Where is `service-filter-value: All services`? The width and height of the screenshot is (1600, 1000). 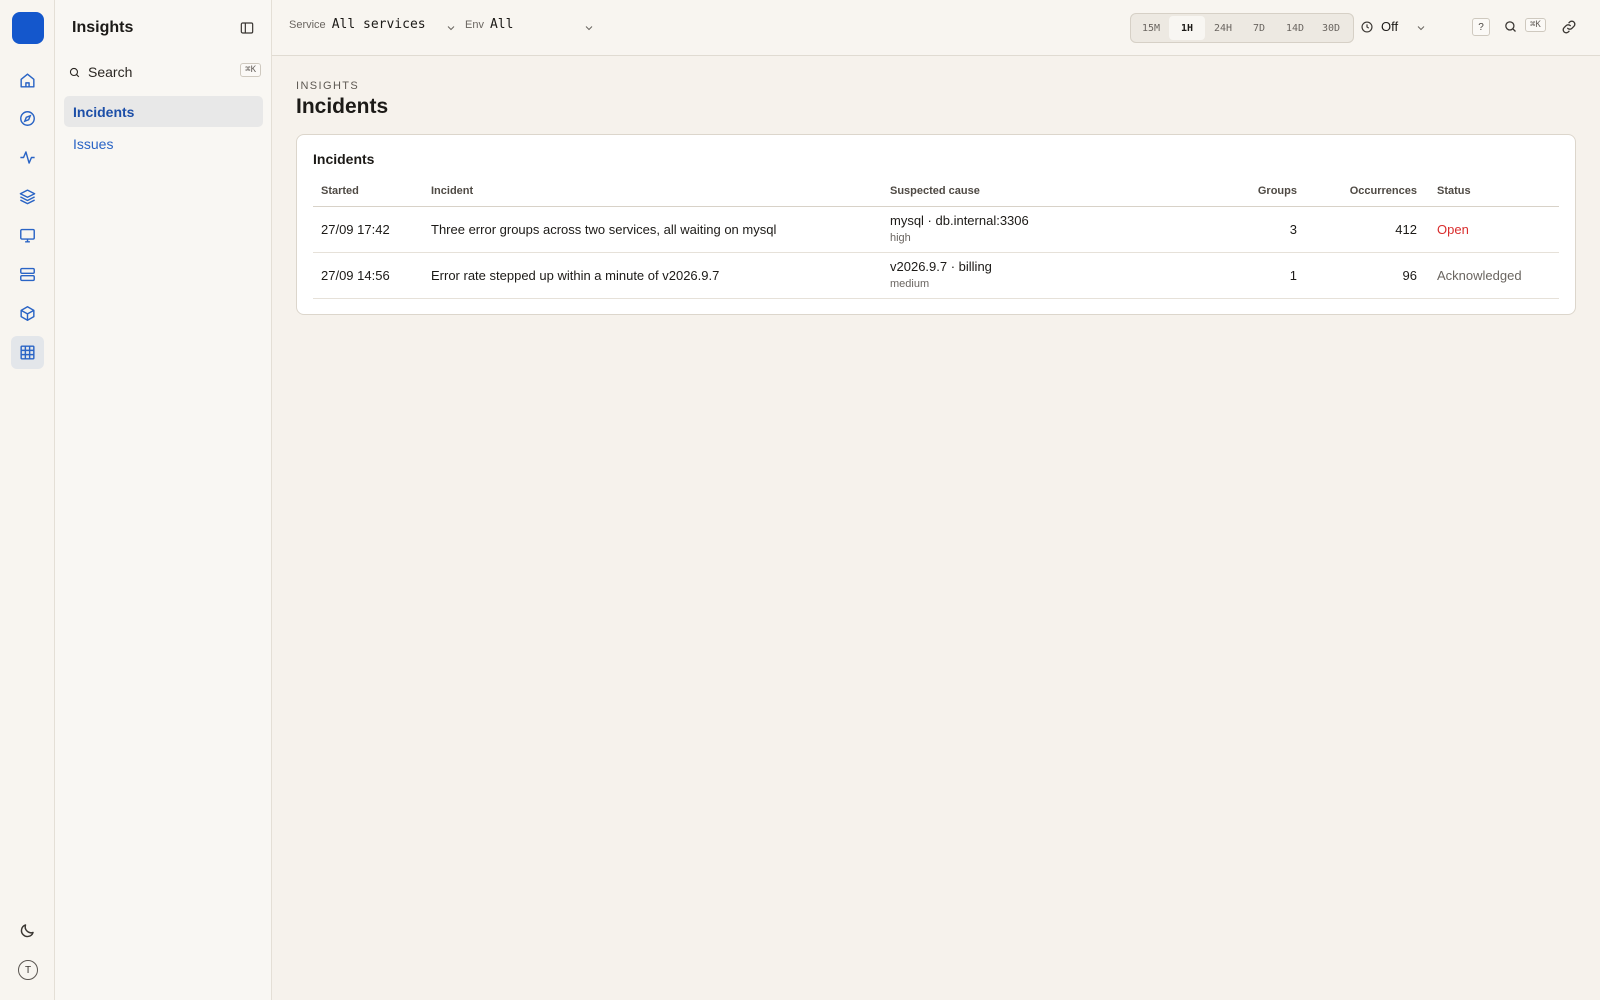 service-filter-value: All services is located at coordinates (378, 24).